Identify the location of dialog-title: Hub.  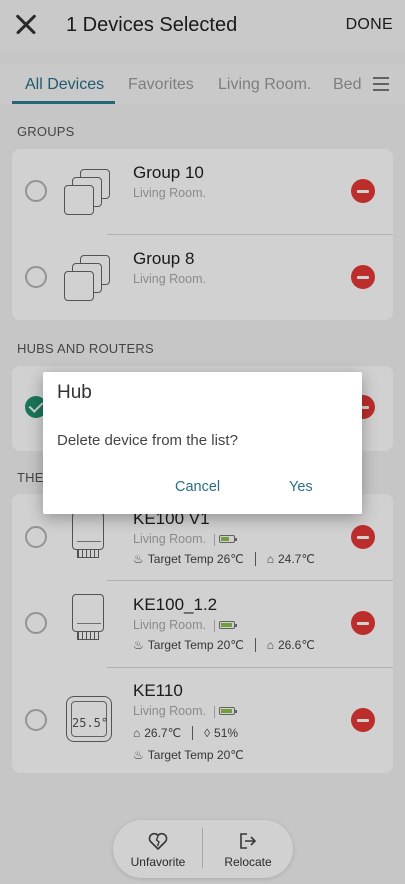
(74, 392).